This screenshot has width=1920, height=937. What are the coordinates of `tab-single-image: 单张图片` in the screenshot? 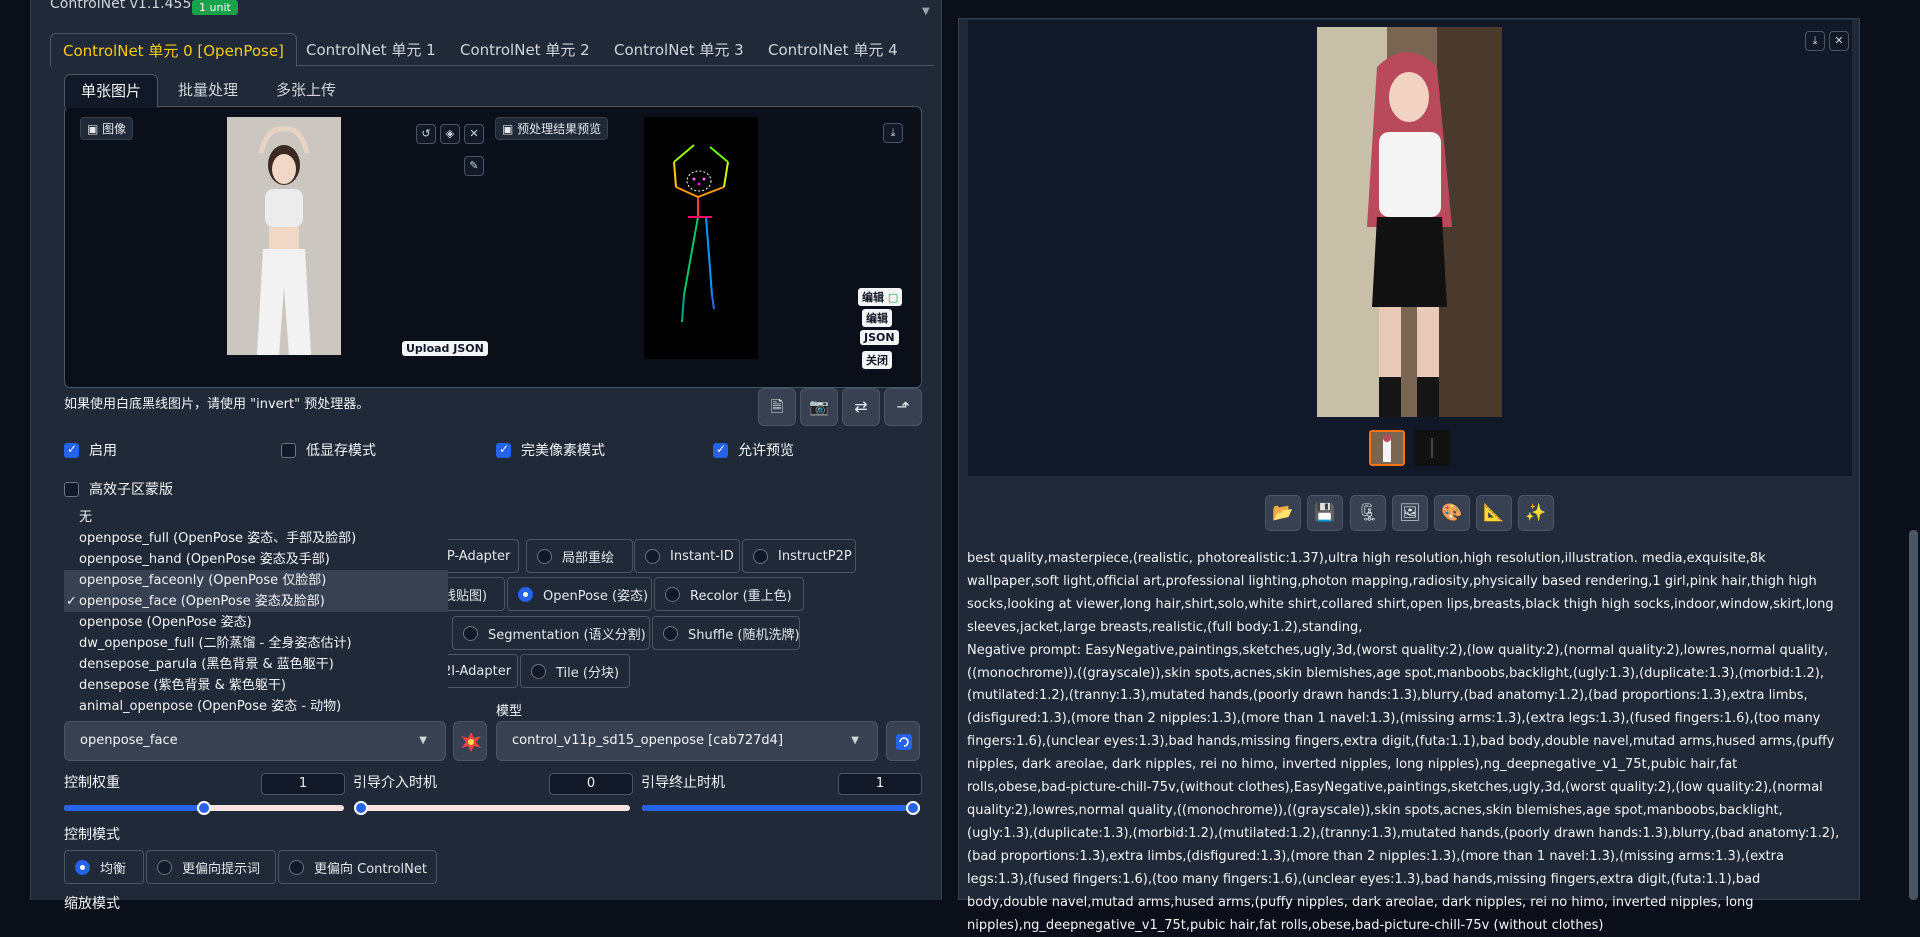 It's located at (111, 91).